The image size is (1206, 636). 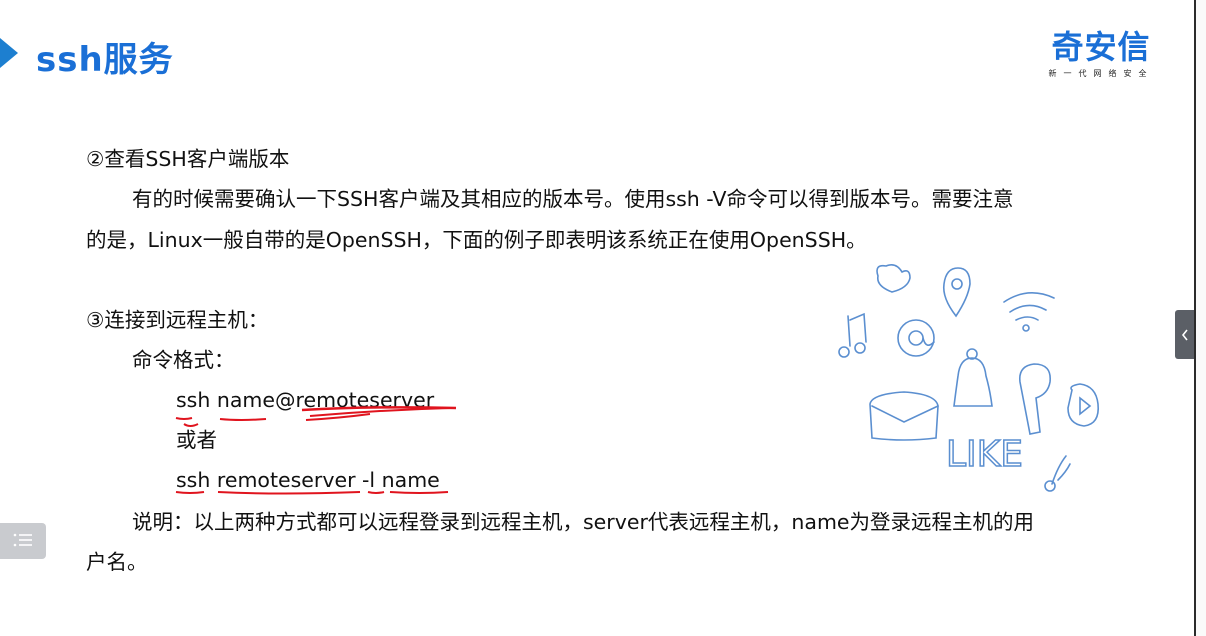 What do you see at coordinates (857, 329) in the screenshot?
I see `music-note-icon` at bounding box center [857, 329].